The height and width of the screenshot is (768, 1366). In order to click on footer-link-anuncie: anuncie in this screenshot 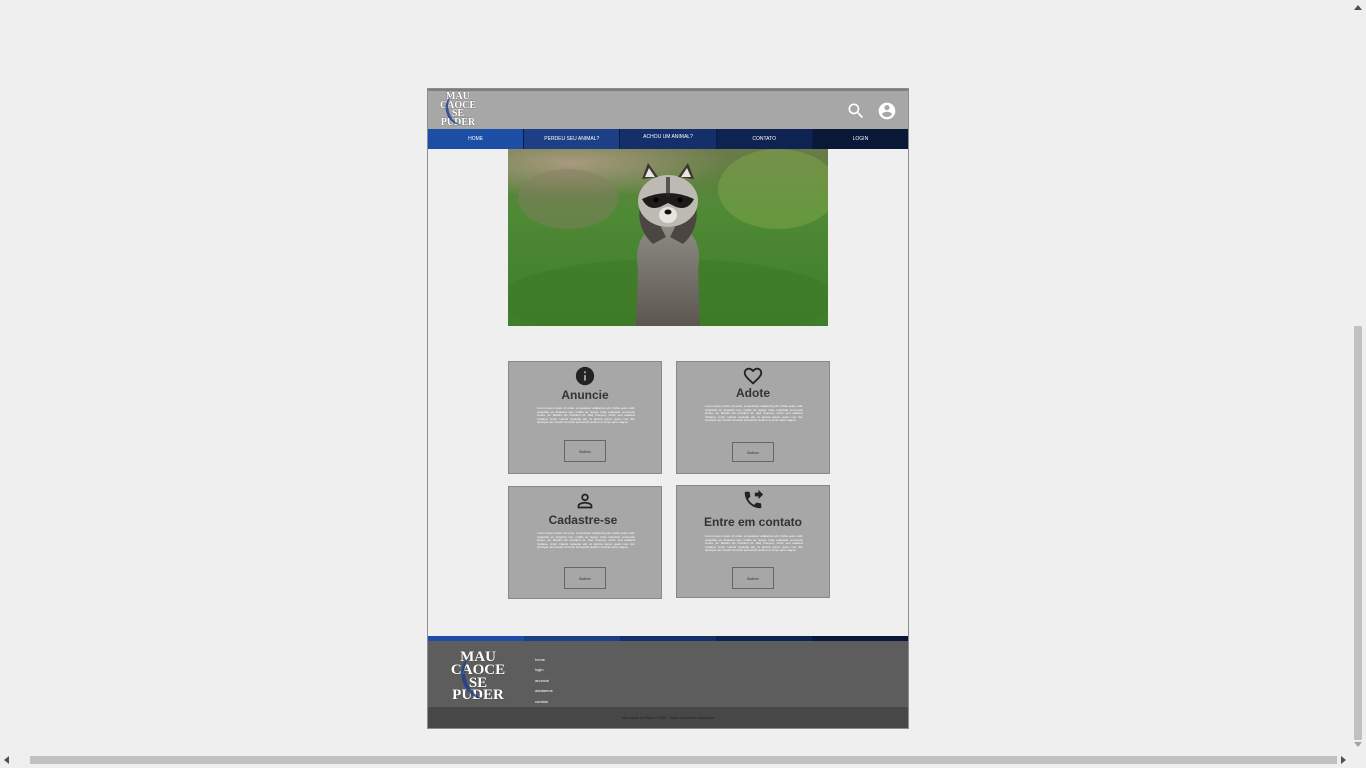, I will do `click(544, 681)`.